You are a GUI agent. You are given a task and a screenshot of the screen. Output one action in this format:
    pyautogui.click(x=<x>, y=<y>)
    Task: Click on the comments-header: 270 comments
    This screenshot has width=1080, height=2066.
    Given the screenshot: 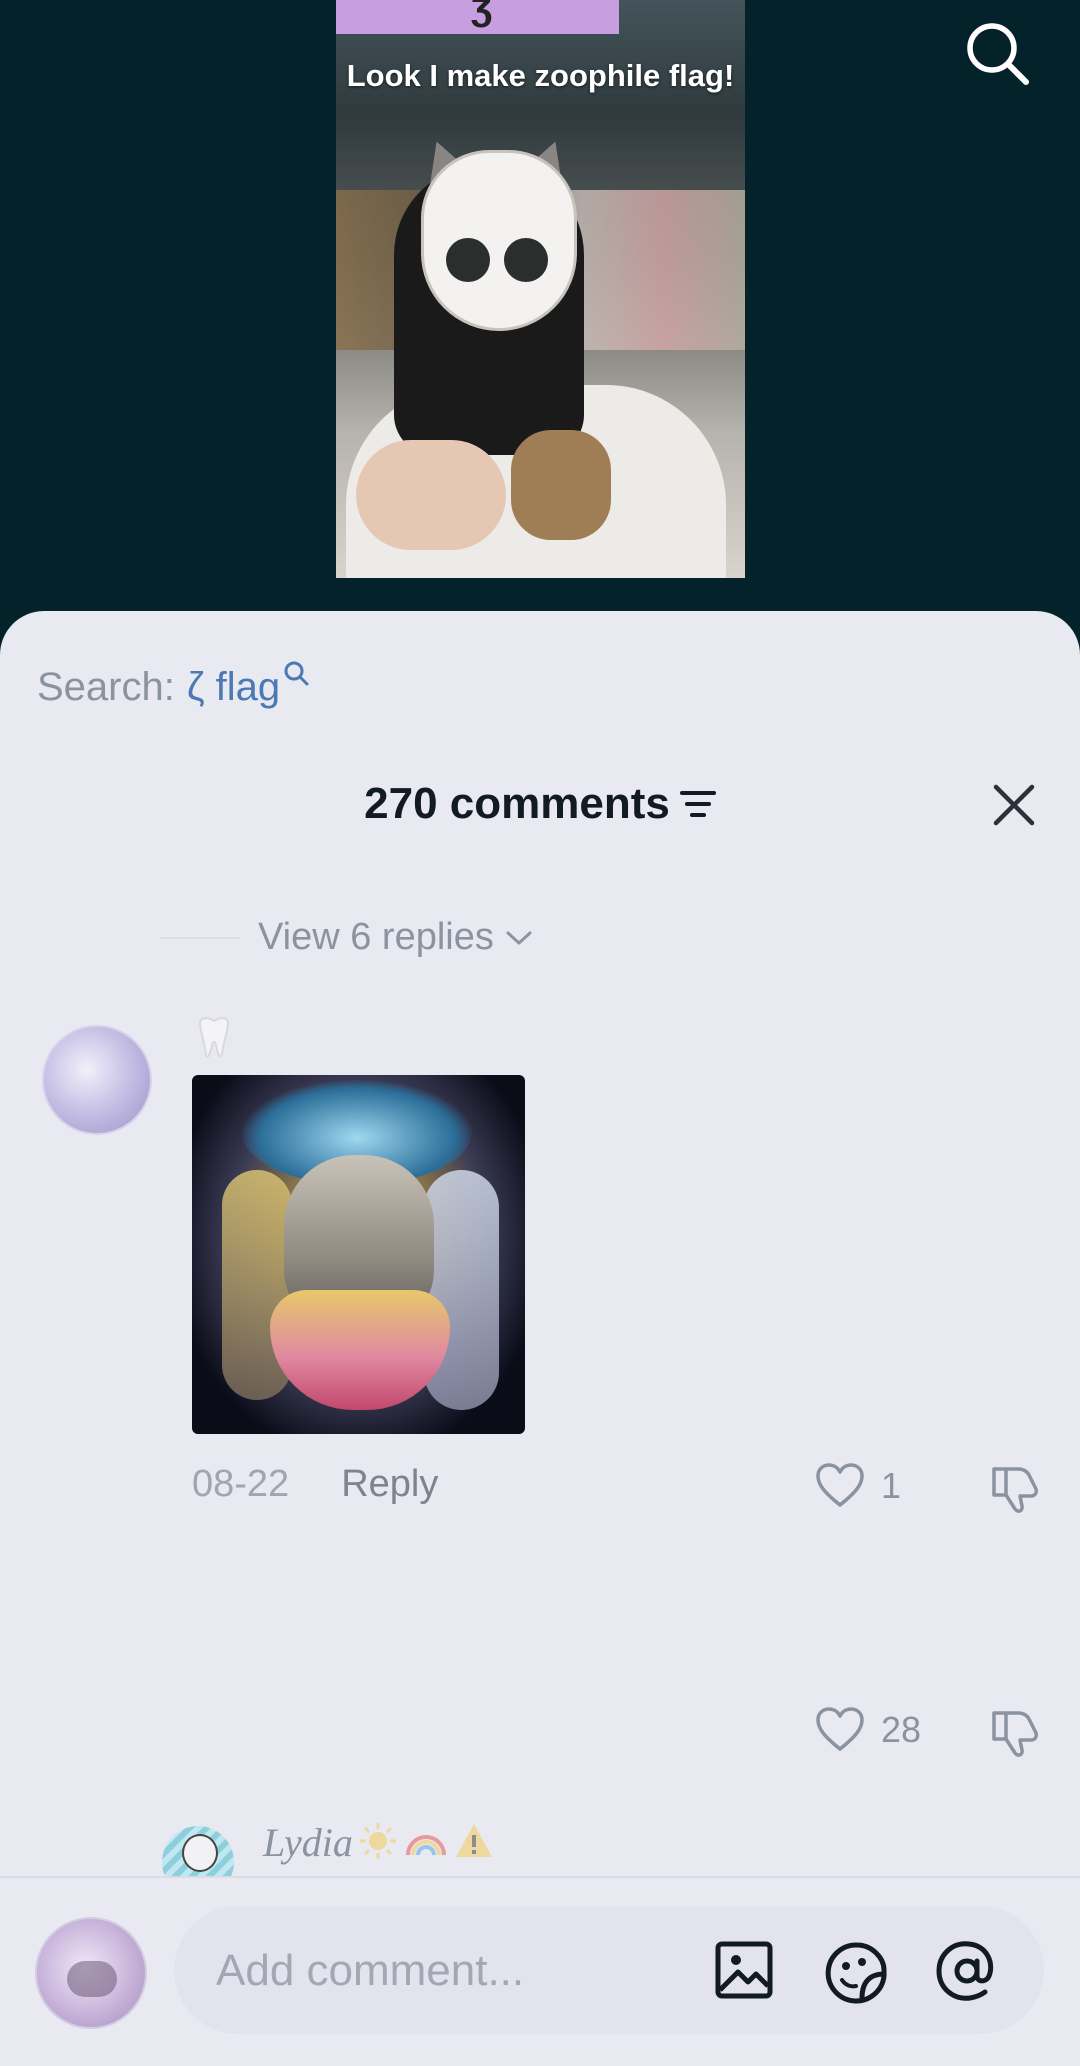 What is the action you would take?
    pyautogui.click(x=540, y=804)
    